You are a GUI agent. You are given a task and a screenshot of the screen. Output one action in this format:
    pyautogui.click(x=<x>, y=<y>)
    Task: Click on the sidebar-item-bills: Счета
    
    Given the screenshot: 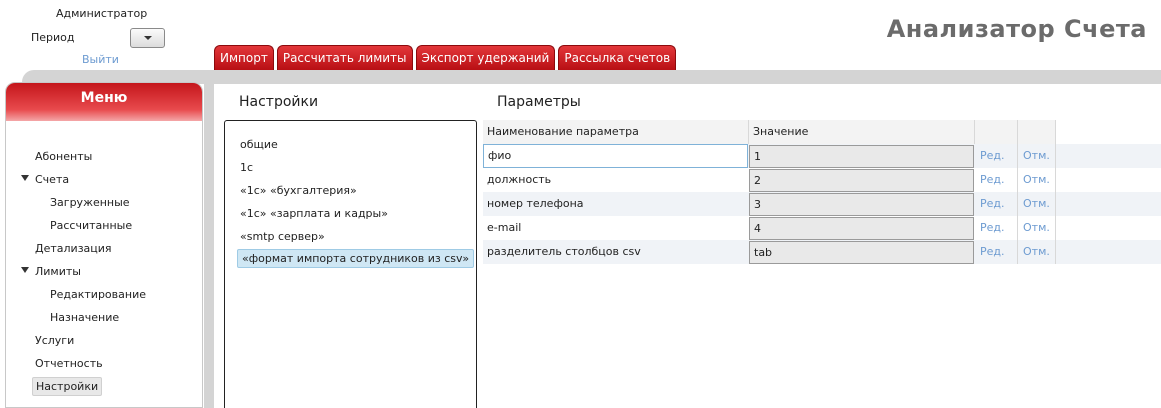 What is the action you would take?
    pyautogui.click(x=45, y=179)
    